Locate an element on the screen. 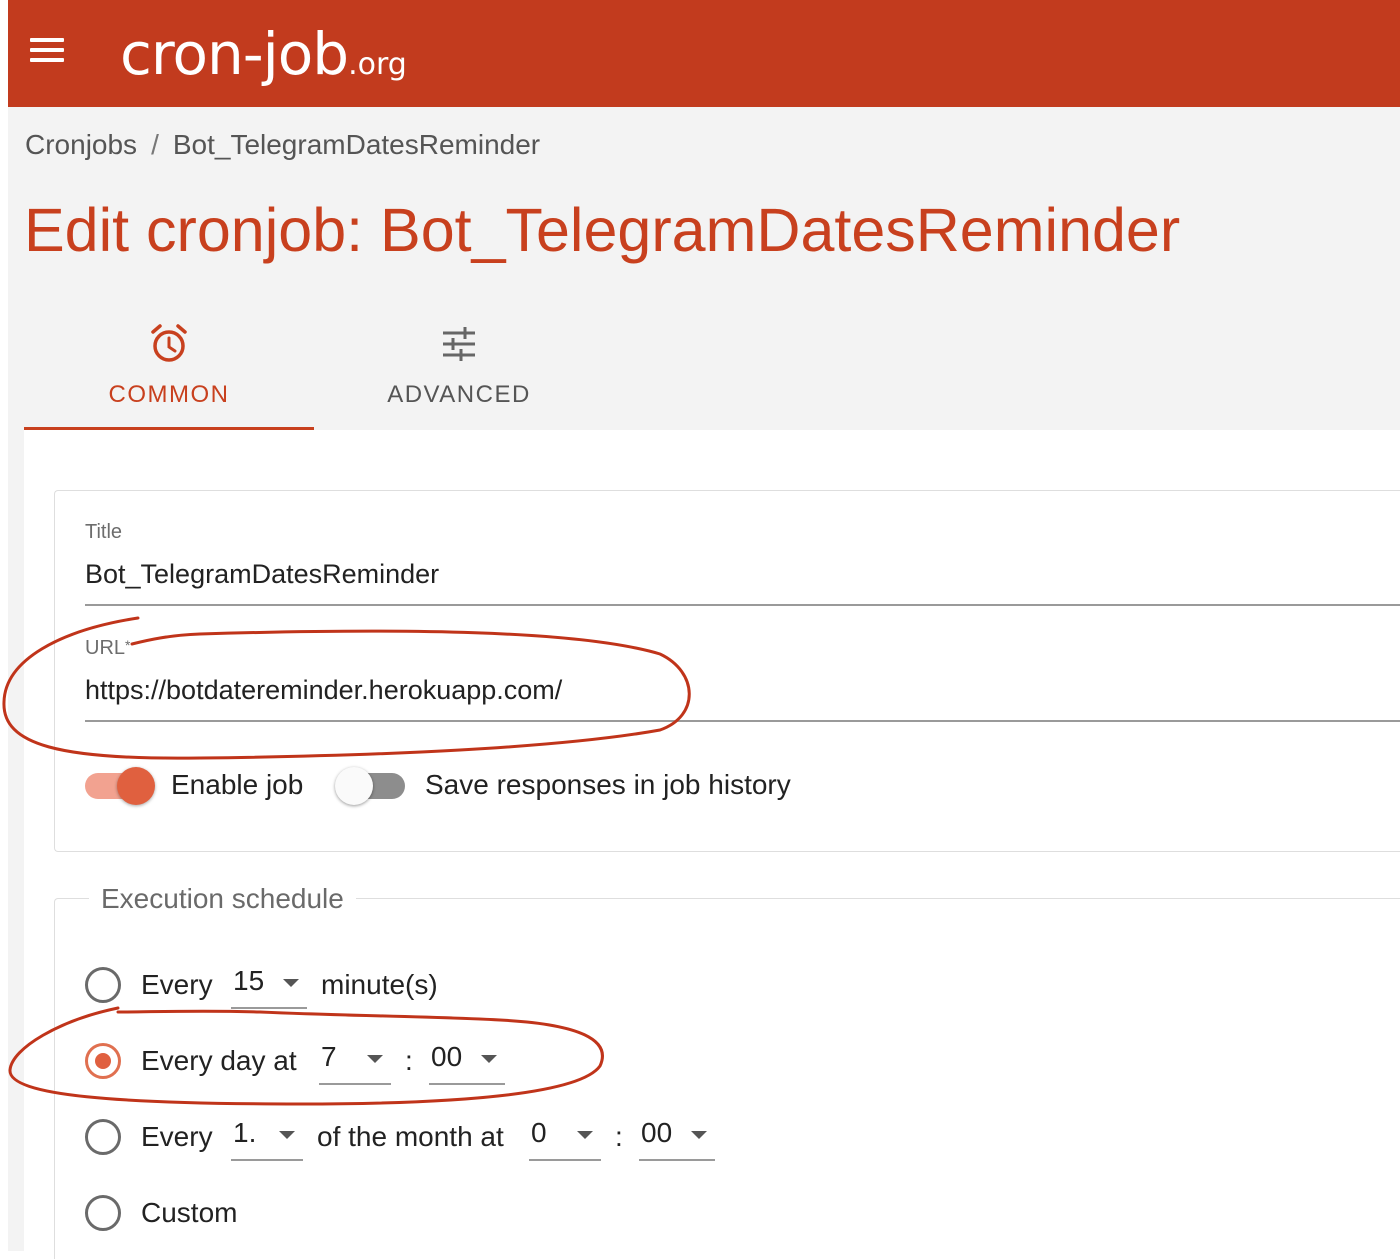 This screenshot has height=1259, width=1400. enable-job-knob is located at coordinates (136, 786).